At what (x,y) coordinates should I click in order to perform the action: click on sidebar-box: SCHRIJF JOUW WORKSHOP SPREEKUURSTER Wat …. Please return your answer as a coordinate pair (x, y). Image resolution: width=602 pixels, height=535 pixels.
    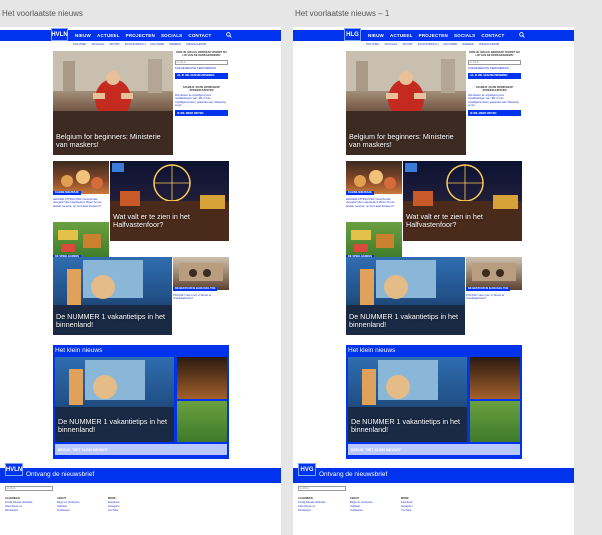
    Looking at the image, I should click on (201, 101).